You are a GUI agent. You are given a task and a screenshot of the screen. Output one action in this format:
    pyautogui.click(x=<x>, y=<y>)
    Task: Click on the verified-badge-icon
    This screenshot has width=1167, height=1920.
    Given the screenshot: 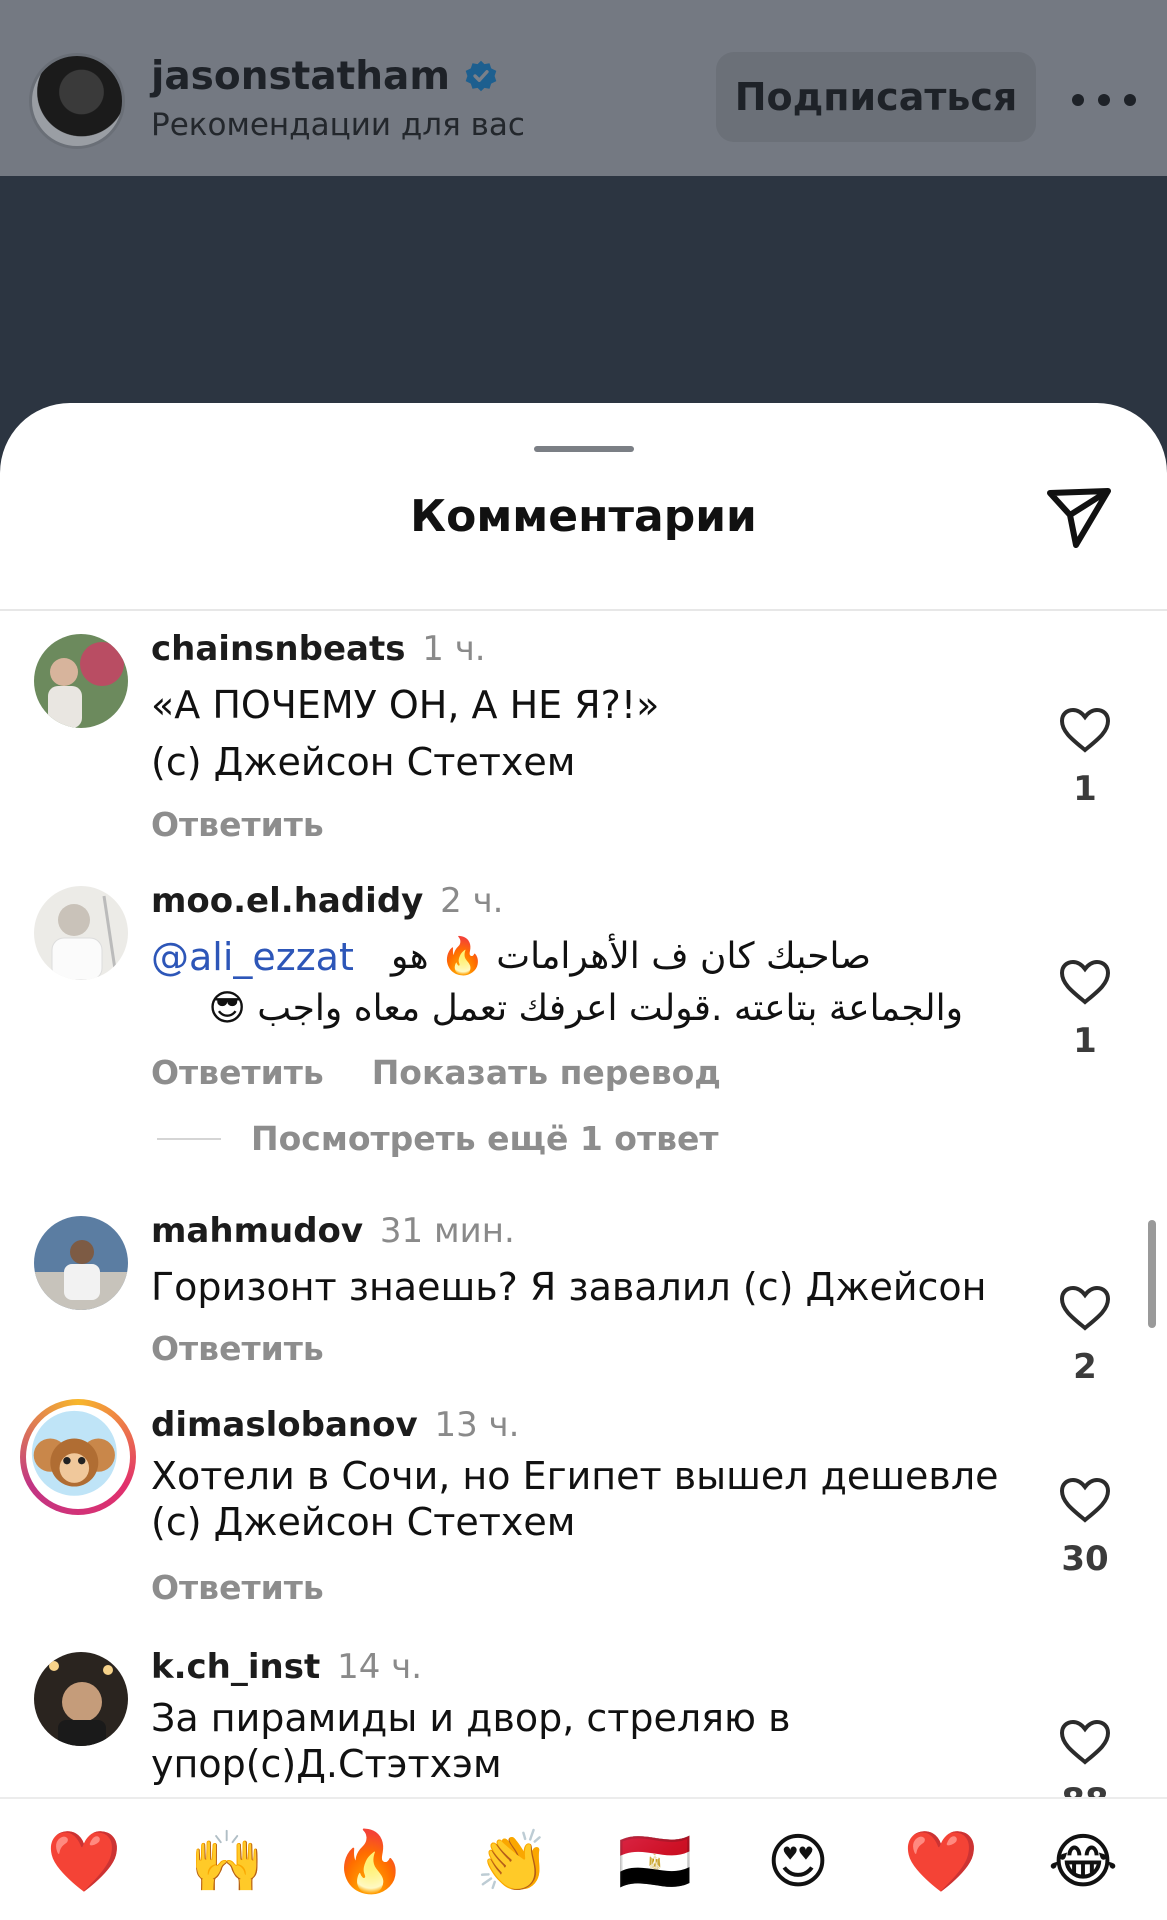 What is the action you would take?
    pyautogui.click(x=481, y=76)
    